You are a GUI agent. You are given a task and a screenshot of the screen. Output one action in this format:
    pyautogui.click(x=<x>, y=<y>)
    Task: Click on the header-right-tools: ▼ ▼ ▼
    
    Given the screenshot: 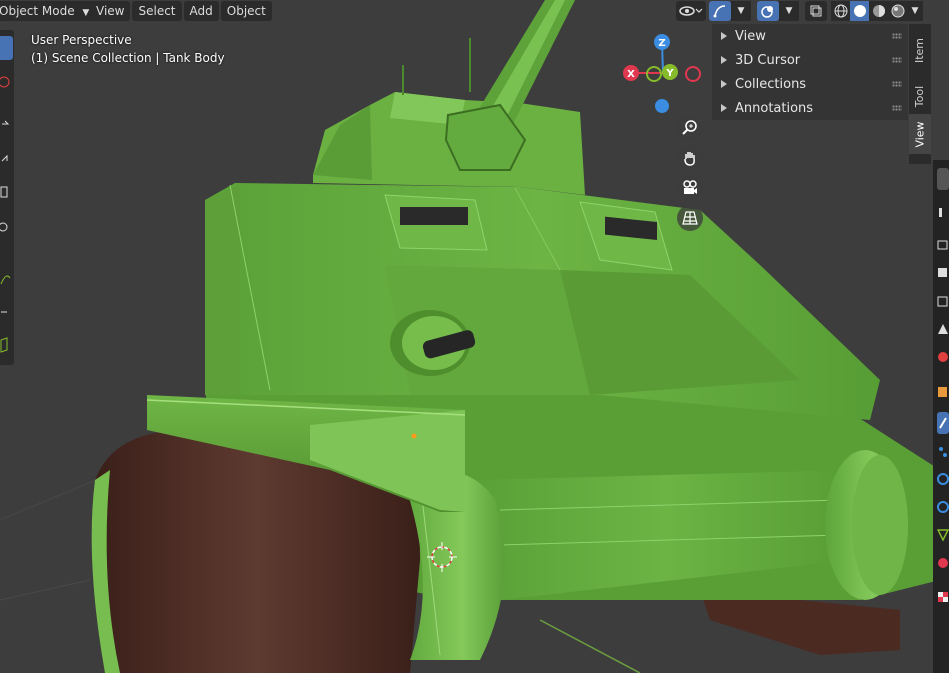 What is the action you would take?
    pyautogui.click(x=799, y=11)
    